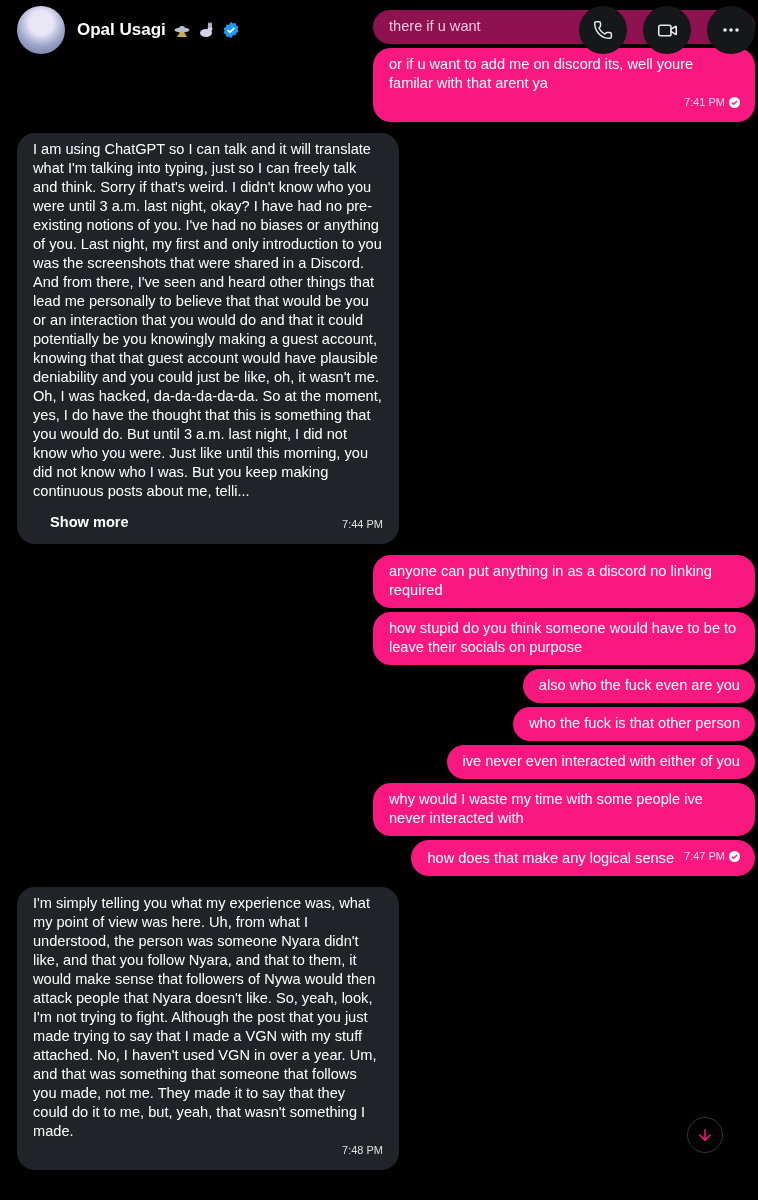 This screenshot has width=758, height=1200. What do you see at coordinates (563, 638) in the screenshot?
I see `message-text: how stupid do you think someone would have to be to leave their socials on purpose` at bounding box center [563, 638].